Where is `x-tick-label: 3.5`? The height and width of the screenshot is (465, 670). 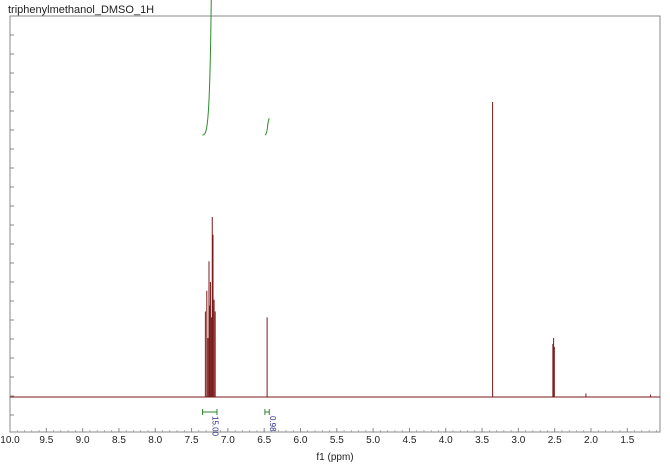 x-tick-label: 3.5 is located at coordinates (482, 440).